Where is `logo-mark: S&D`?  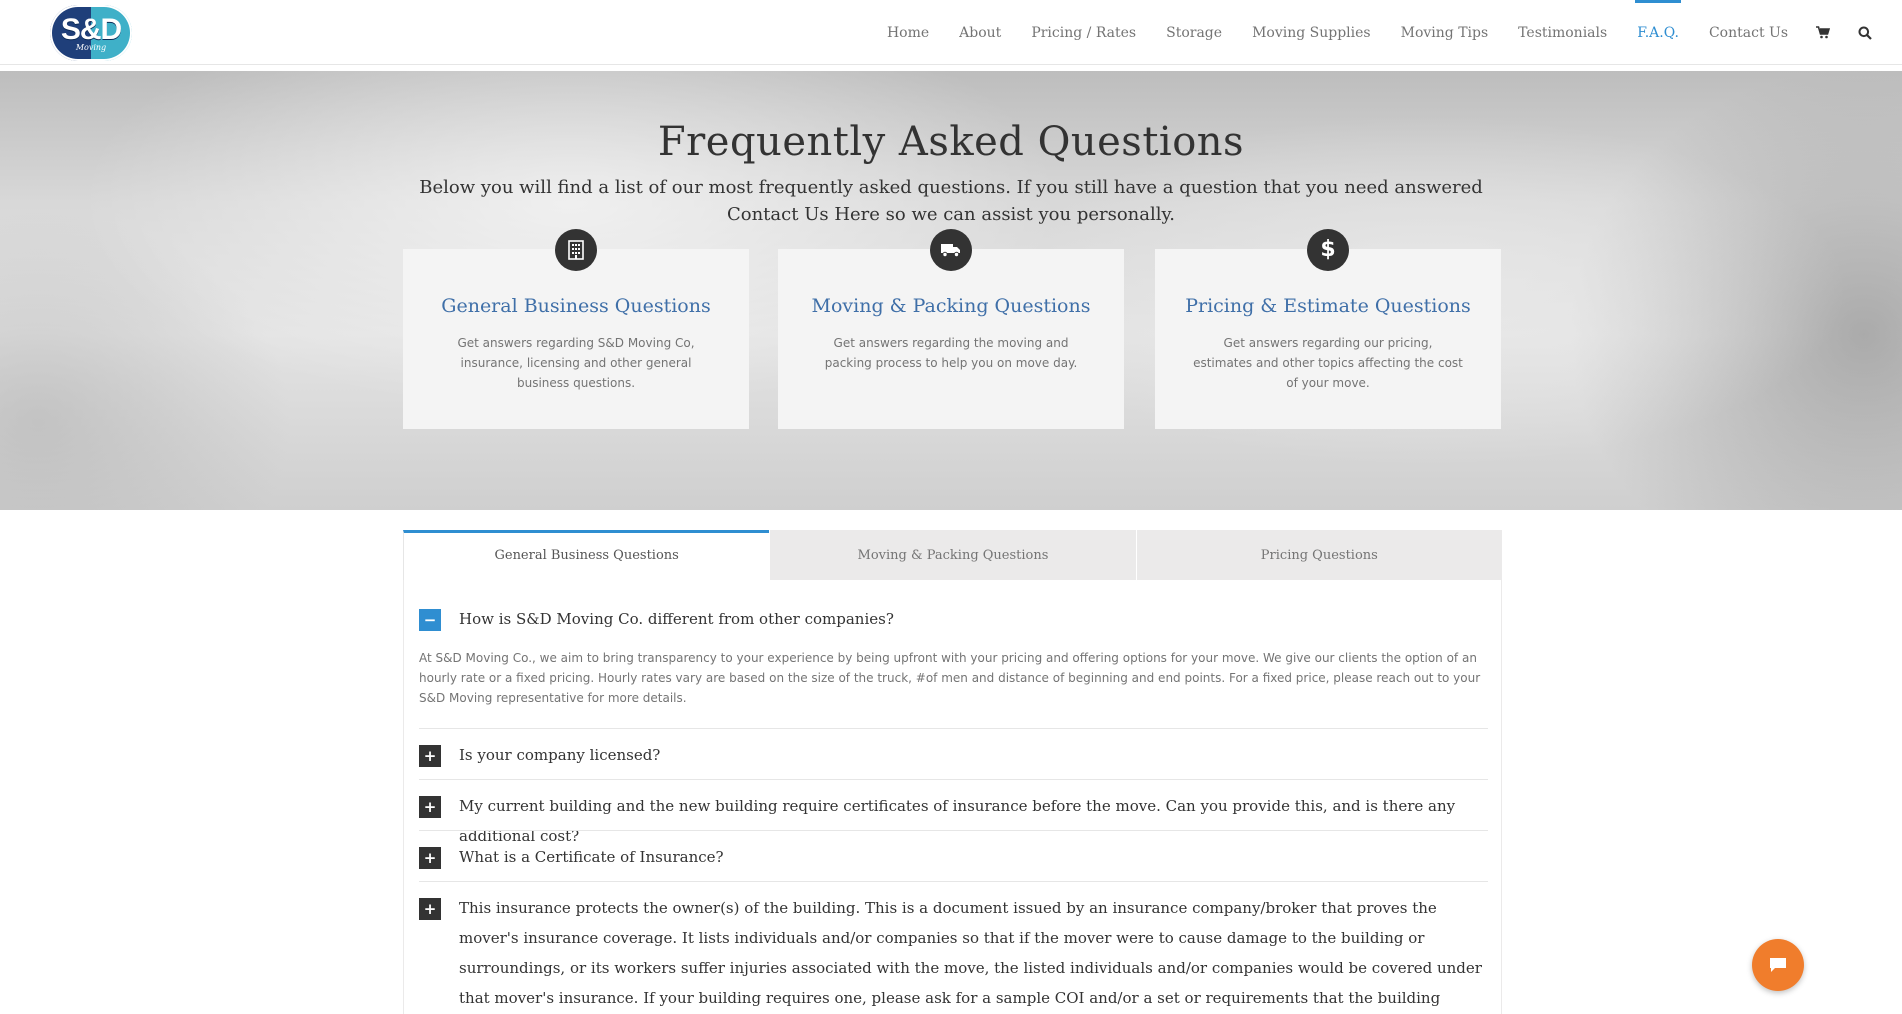
logo-mark: S&D is located at coordinates (91, 29).